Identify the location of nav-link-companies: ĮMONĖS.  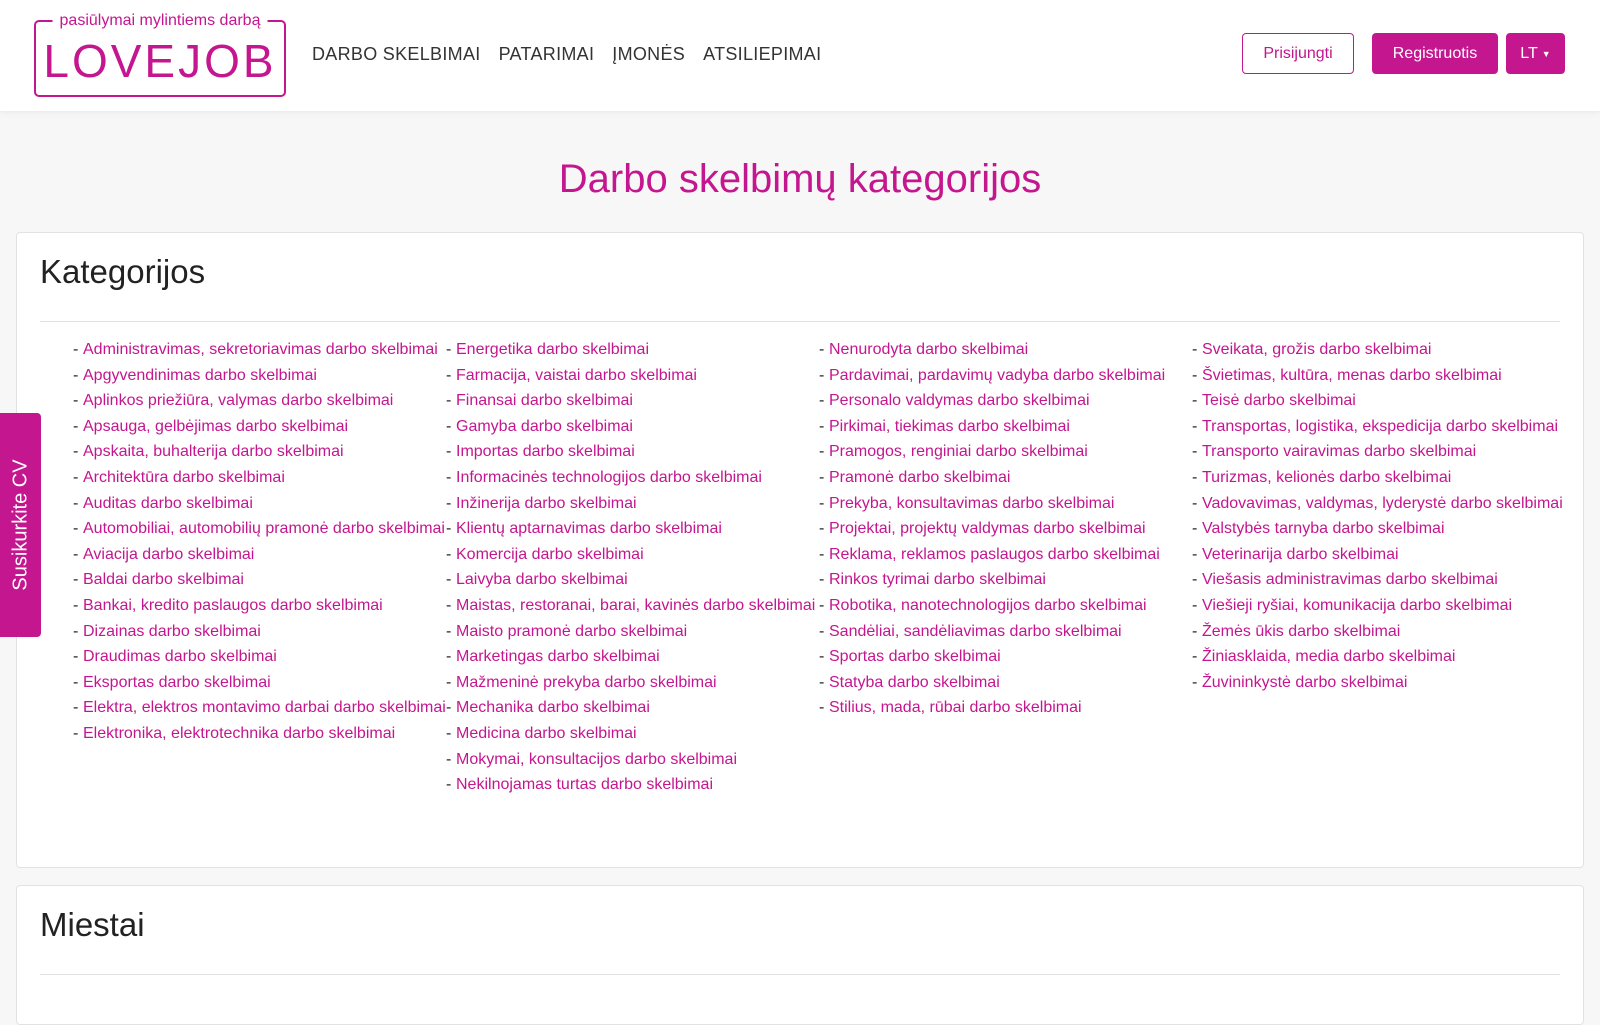
(648, 54).